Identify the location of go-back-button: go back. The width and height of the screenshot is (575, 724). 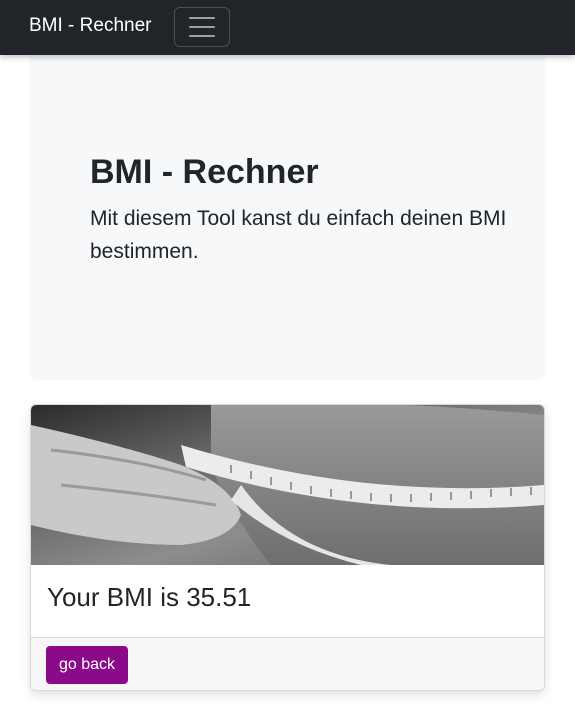
(87, 665).